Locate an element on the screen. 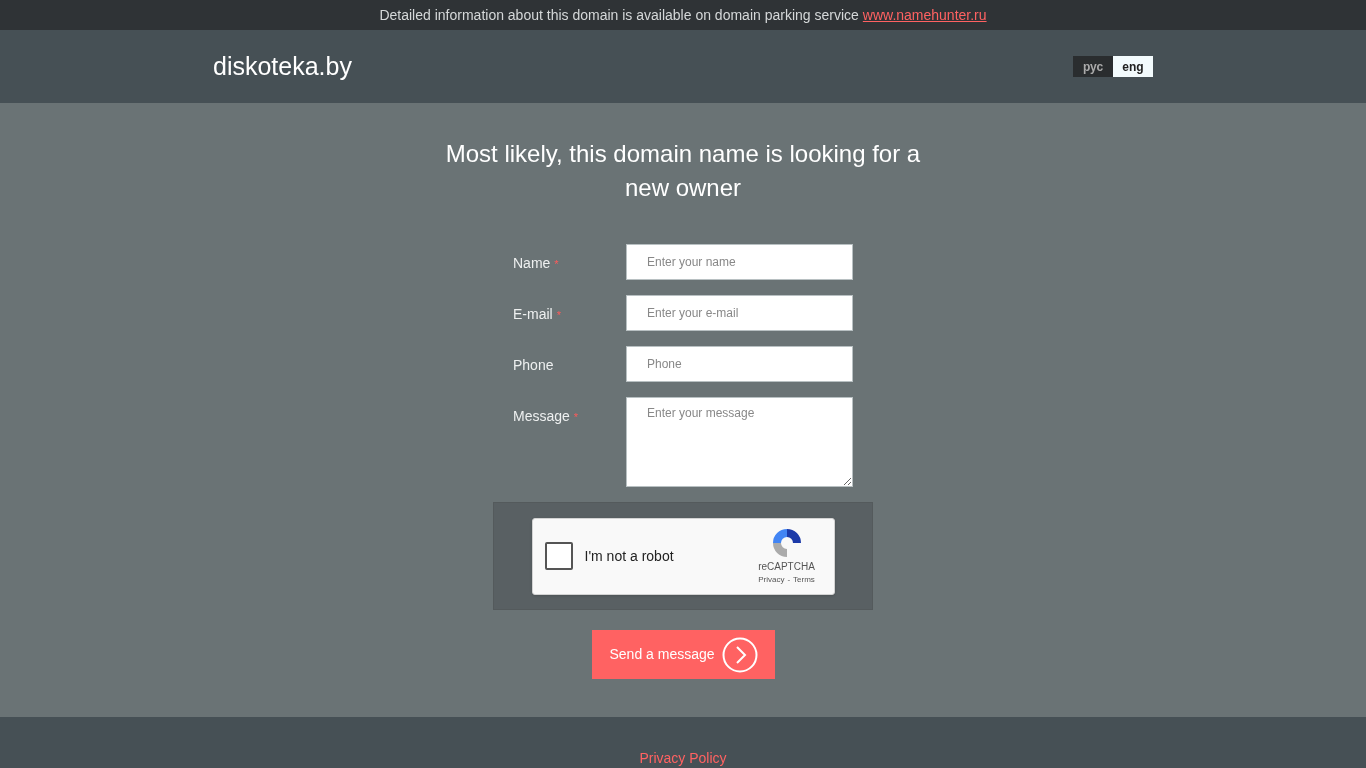  message-field: Enter your message is located at coordinates (739, 442).